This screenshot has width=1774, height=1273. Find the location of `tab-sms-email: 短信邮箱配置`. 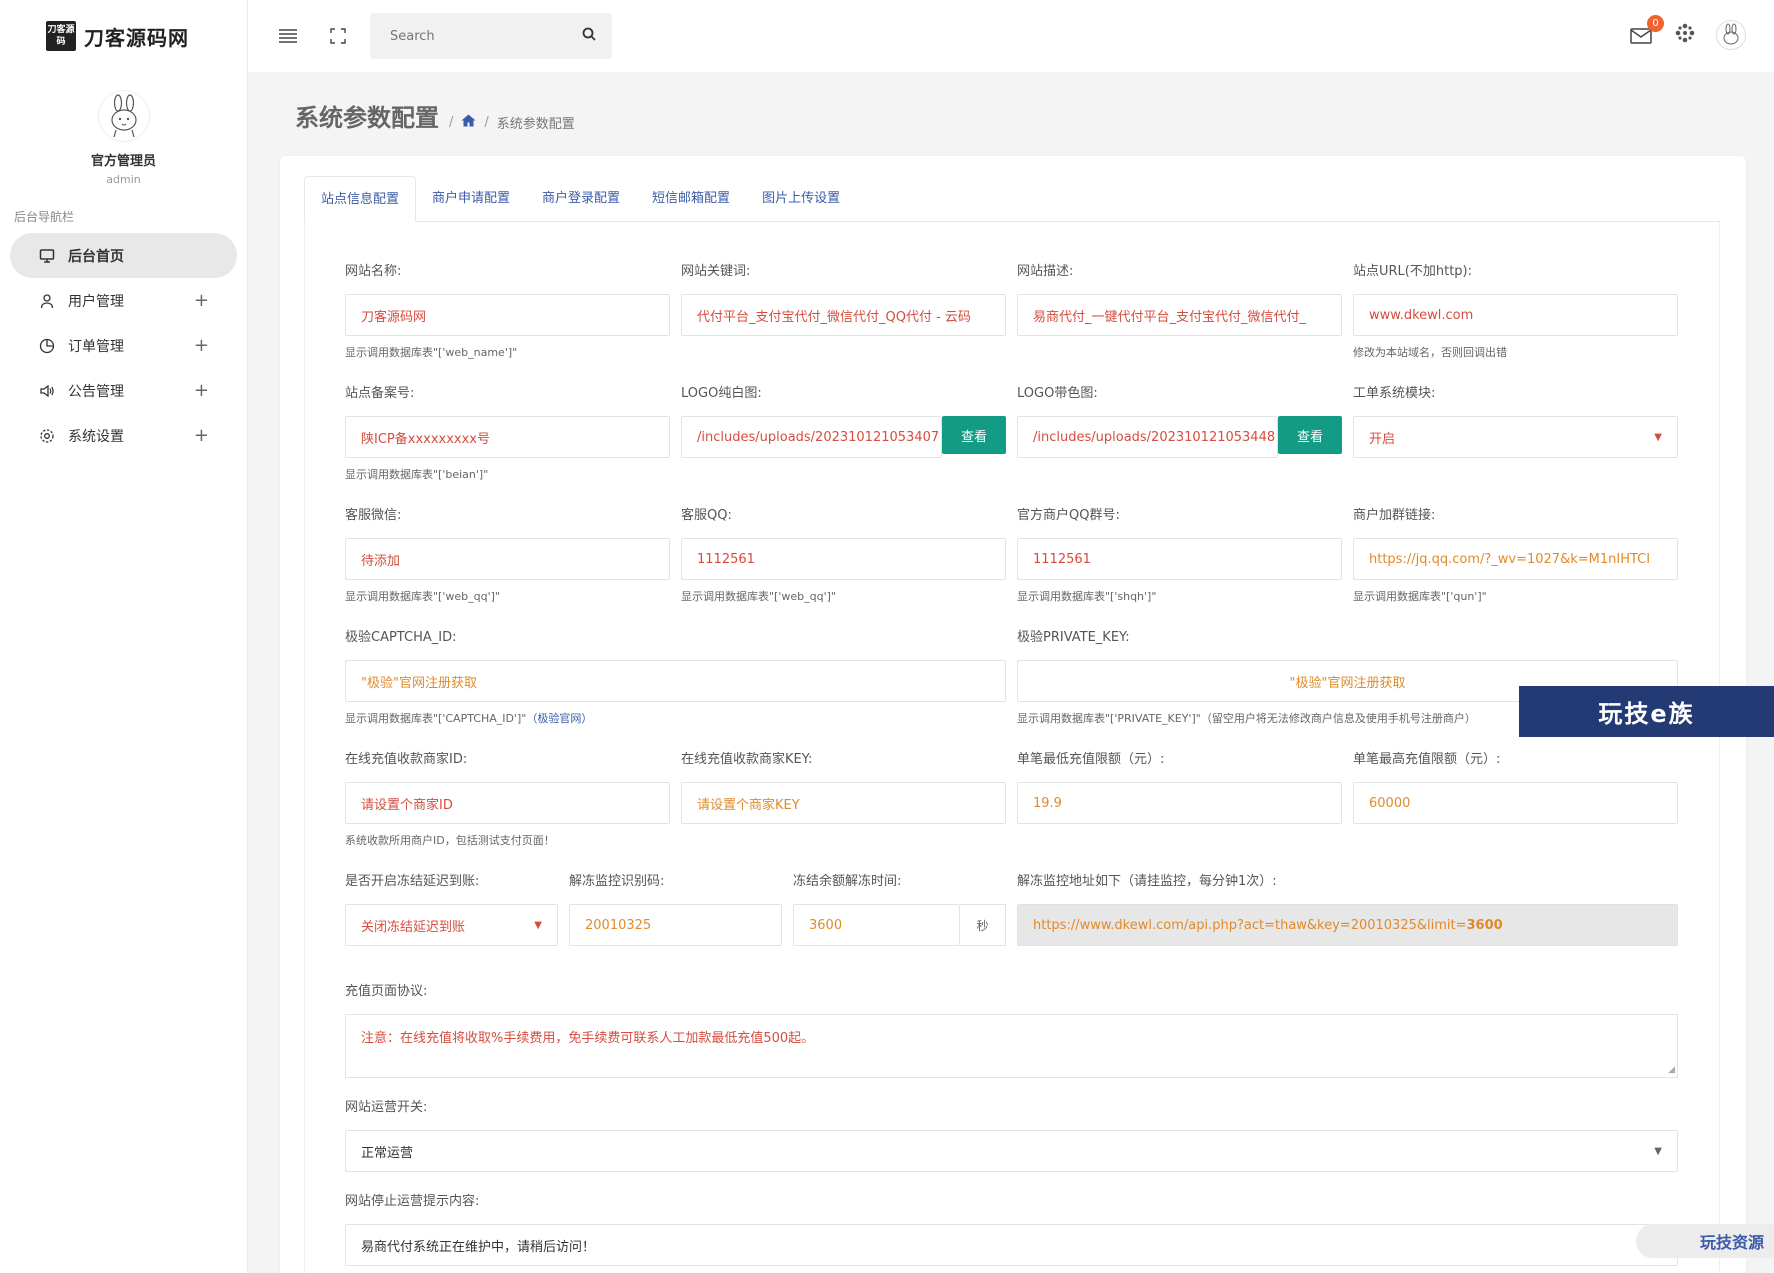

tab-sms-email: 短信邮箱配置 is located at coordinates (691, 199).